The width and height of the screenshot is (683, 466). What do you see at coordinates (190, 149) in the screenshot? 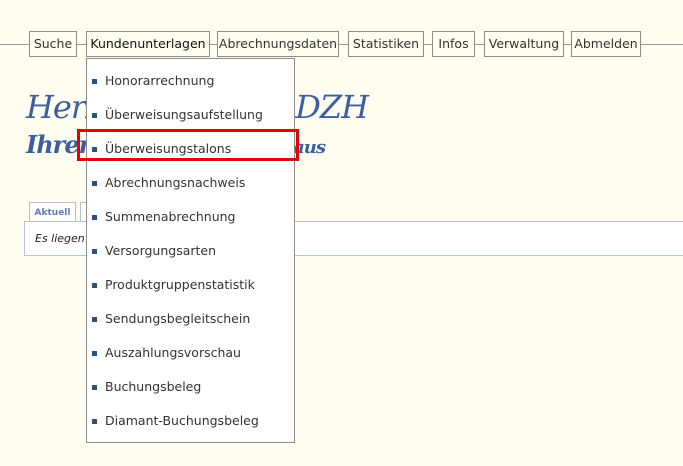
I see `menu-item-ueberweisungstalons: Überweisungstalons` at bounding box center [190, 149].